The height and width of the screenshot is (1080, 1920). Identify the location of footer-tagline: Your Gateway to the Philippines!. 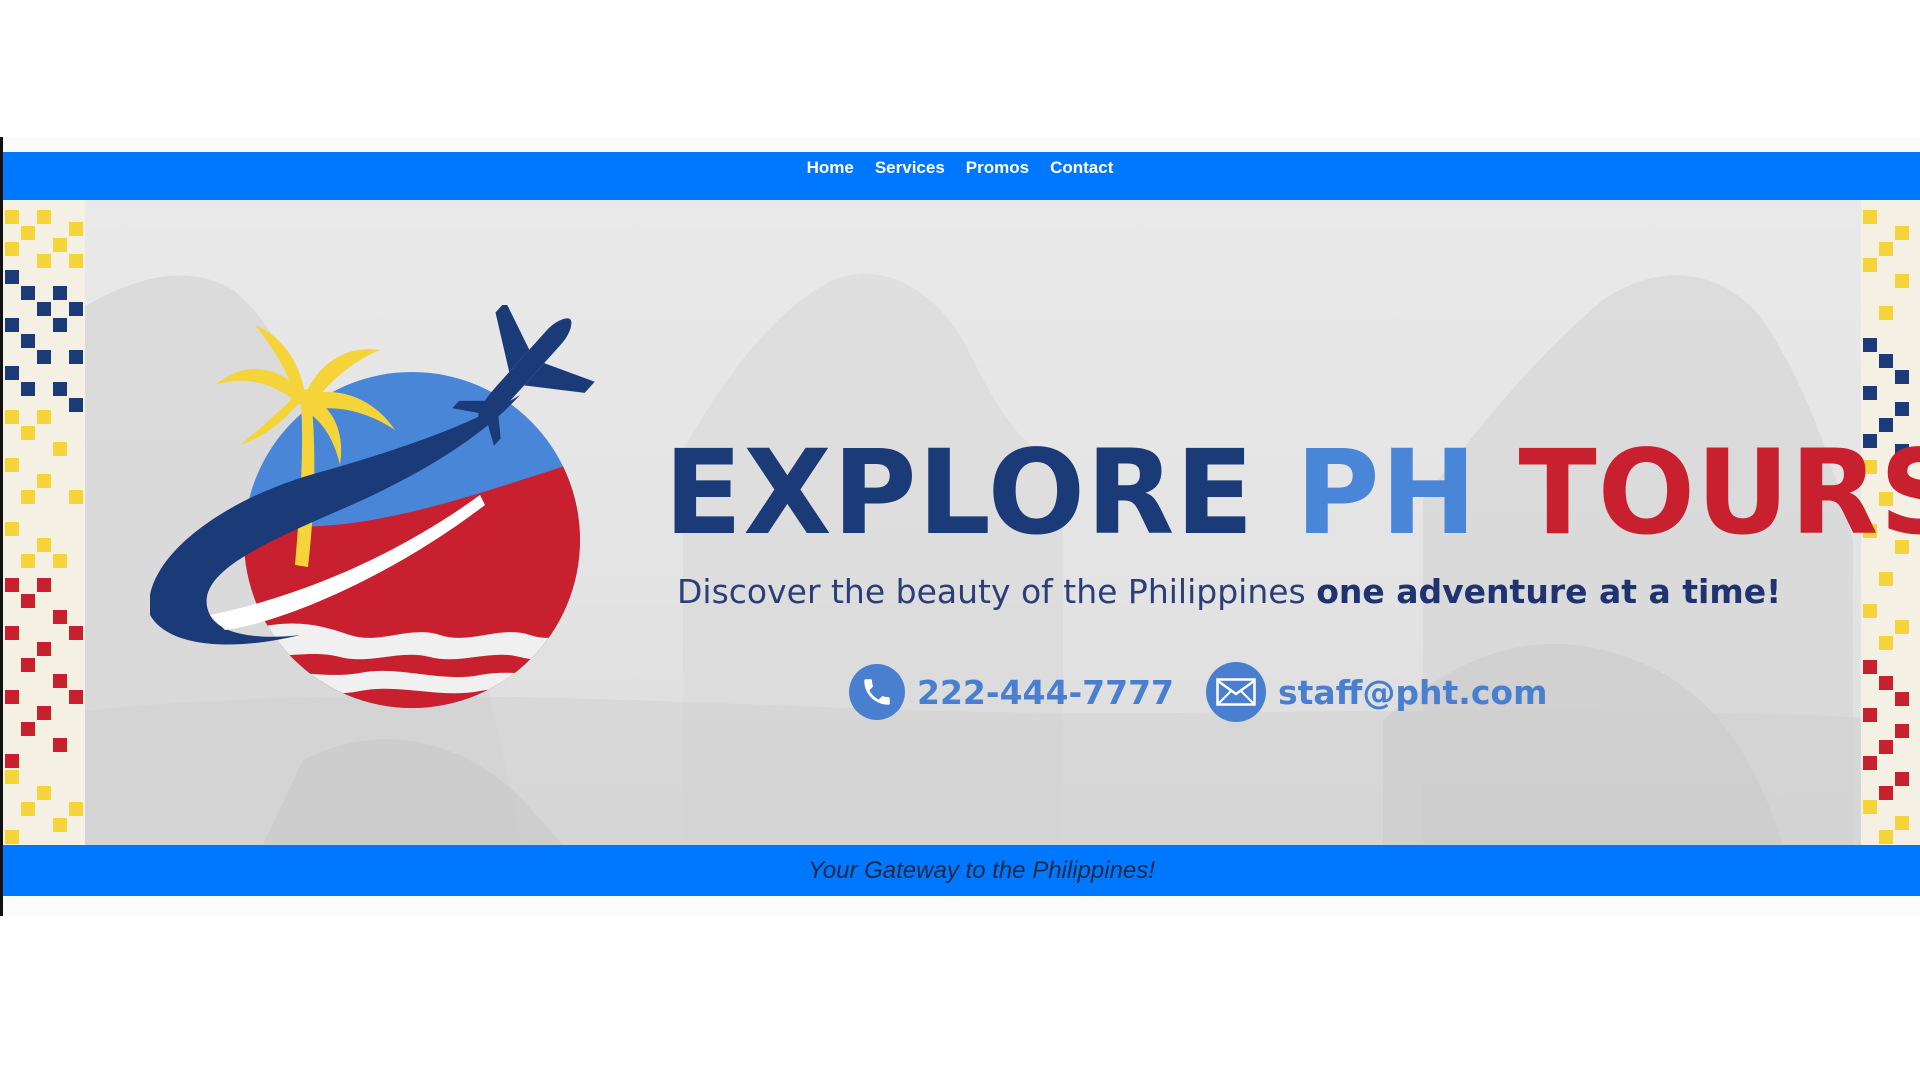
(981, 870).